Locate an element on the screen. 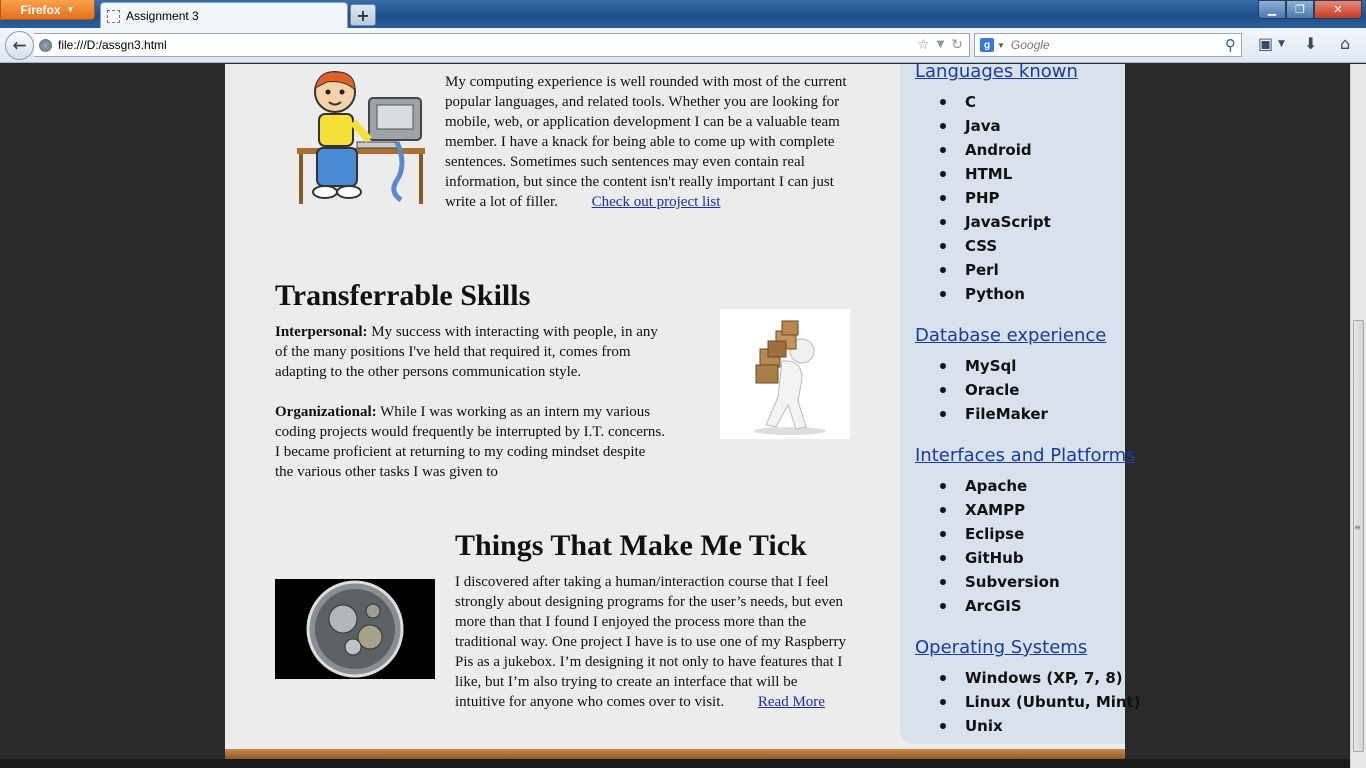  list-item: FileMaker is located at coordinates (981, 414).